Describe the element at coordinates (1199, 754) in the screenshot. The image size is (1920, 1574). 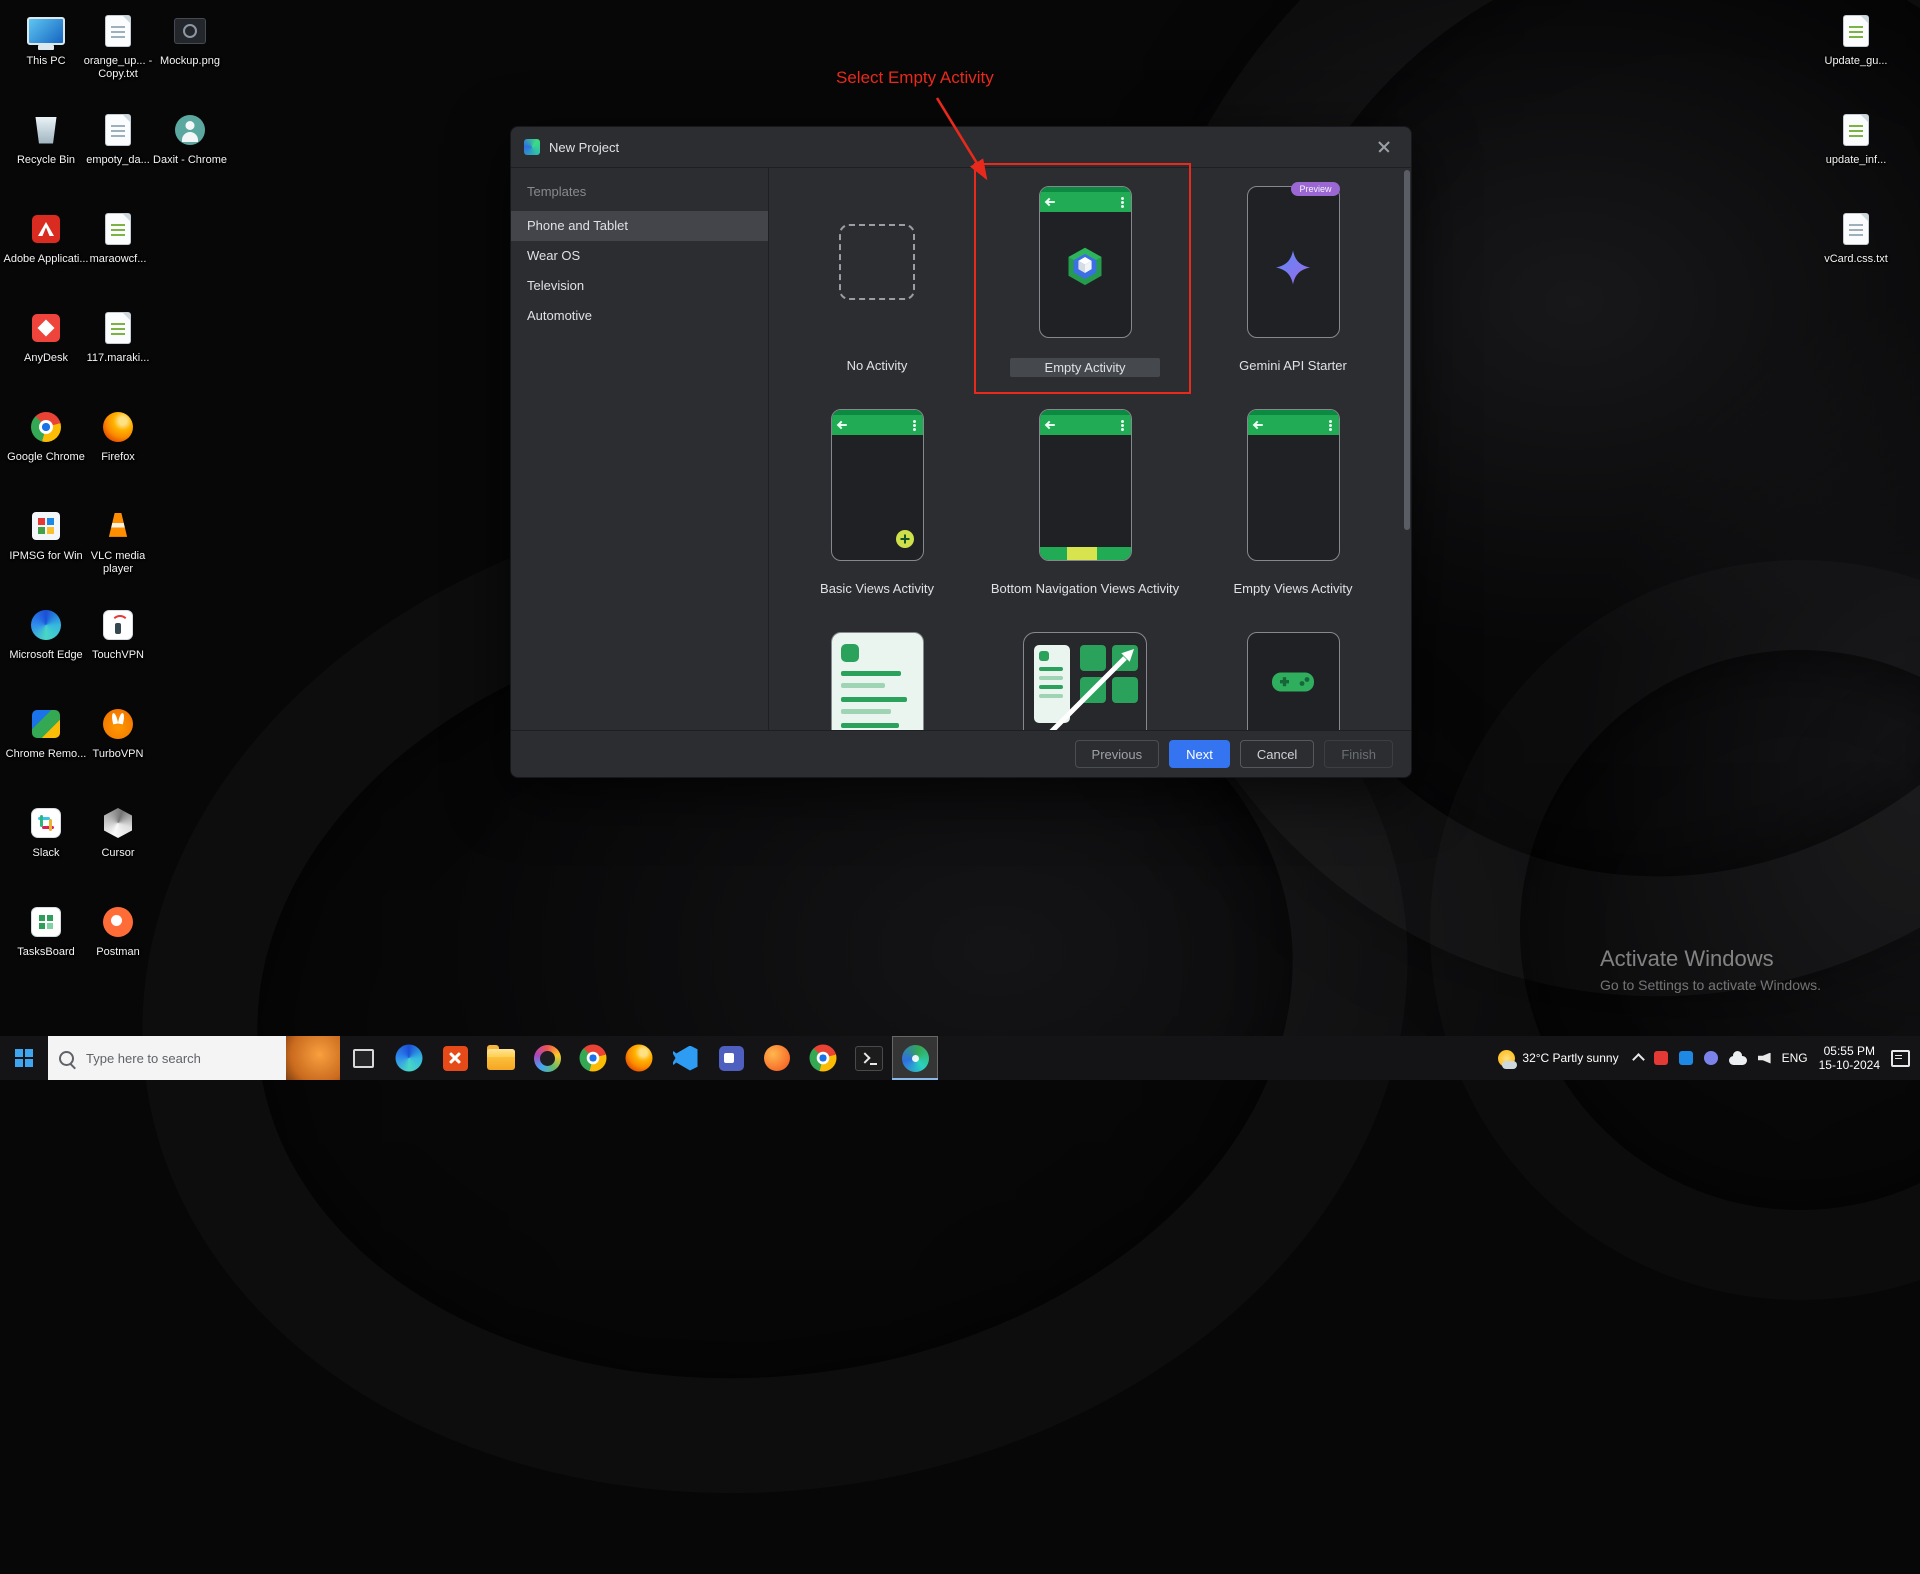
I see `next-button: Next` at that location.